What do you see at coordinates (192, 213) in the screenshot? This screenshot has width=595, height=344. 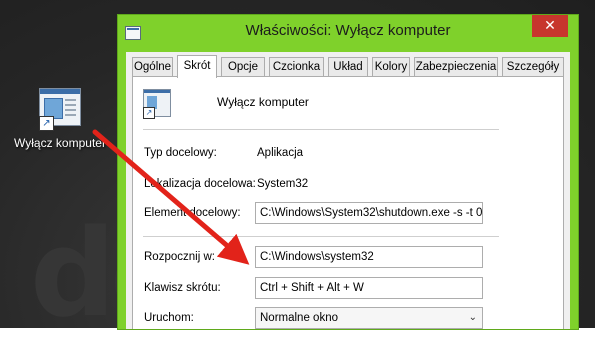 I see `target-label: Element docelowy:` at bounding box center [192, 213].